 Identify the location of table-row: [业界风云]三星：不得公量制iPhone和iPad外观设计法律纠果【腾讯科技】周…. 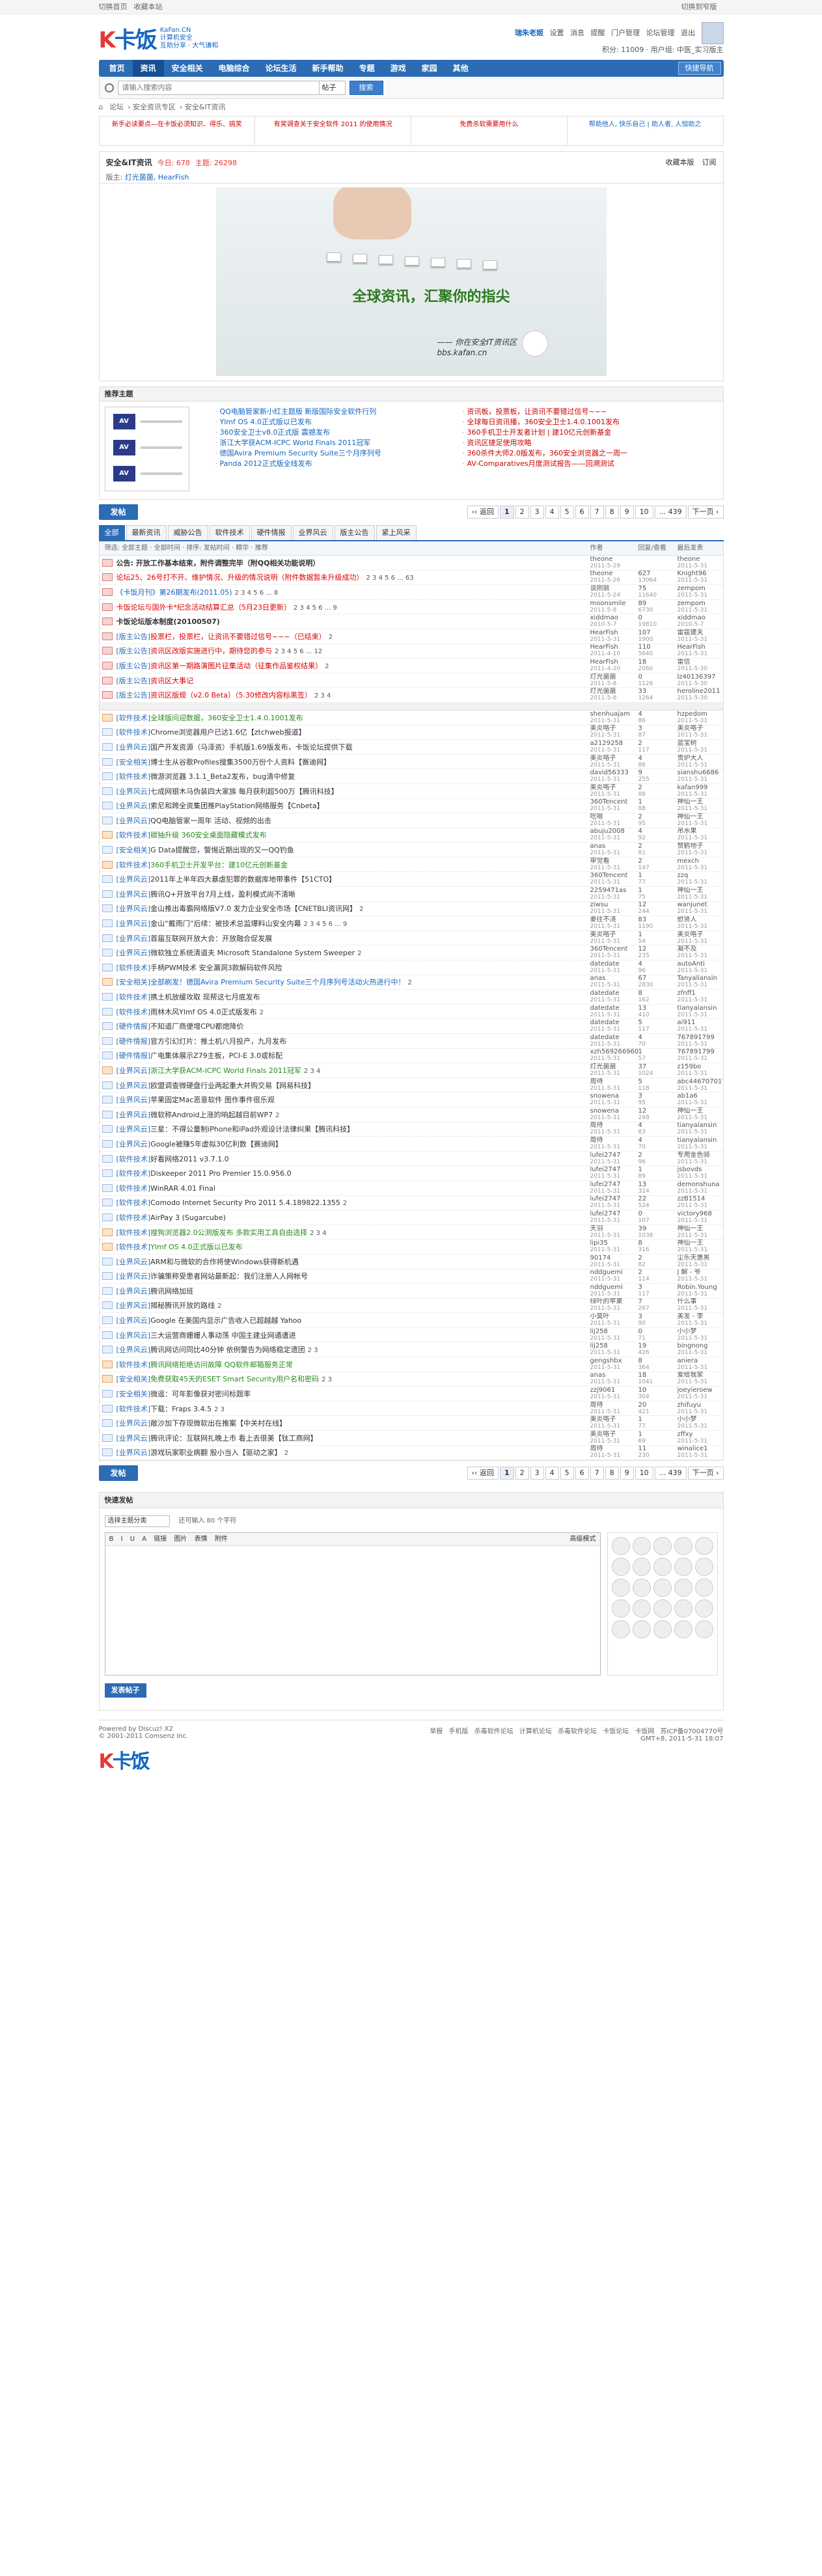
(411, 1129).